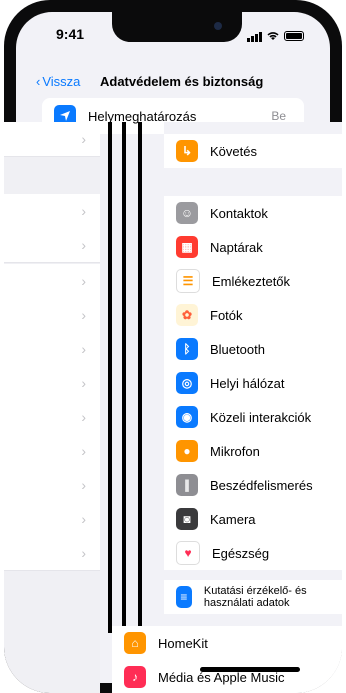  I want to click on settings-list-bottom: ⌂ HomeKit ♪ Média és Apple Music, so click(227, 659).